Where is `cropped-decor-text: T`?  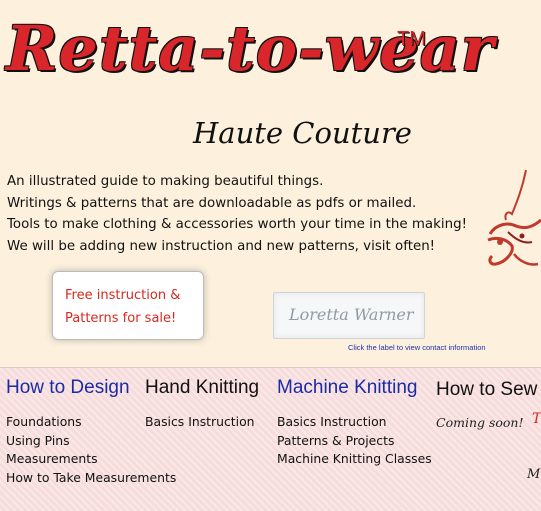 cropped-decor-text: T is located at coordinates (536, 419).